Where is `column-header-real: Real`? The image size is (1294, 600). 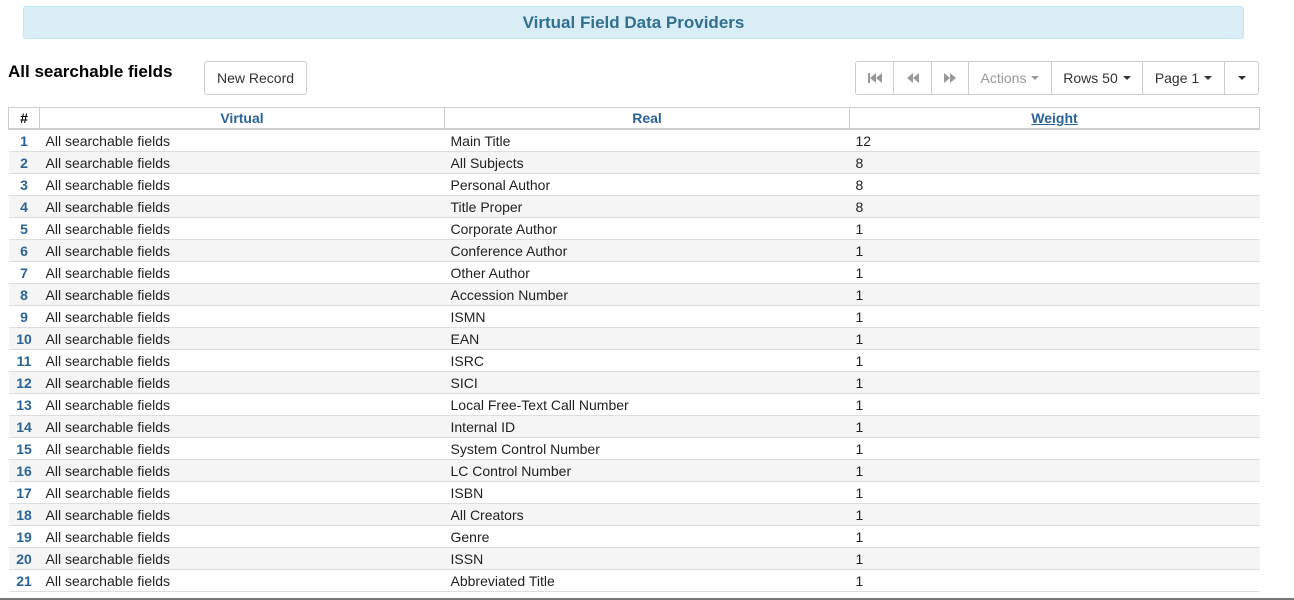 column-header-real: Real is located at coordinates (647, 118).